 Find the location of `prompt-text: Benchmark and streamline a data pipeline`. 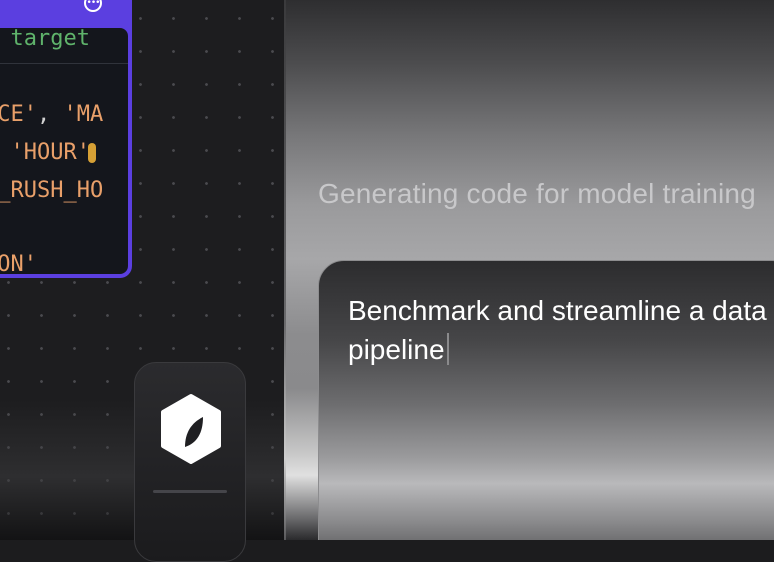

prompt-text: Benchmark and streamline a data pipeline is located at coordinates (557, 330).